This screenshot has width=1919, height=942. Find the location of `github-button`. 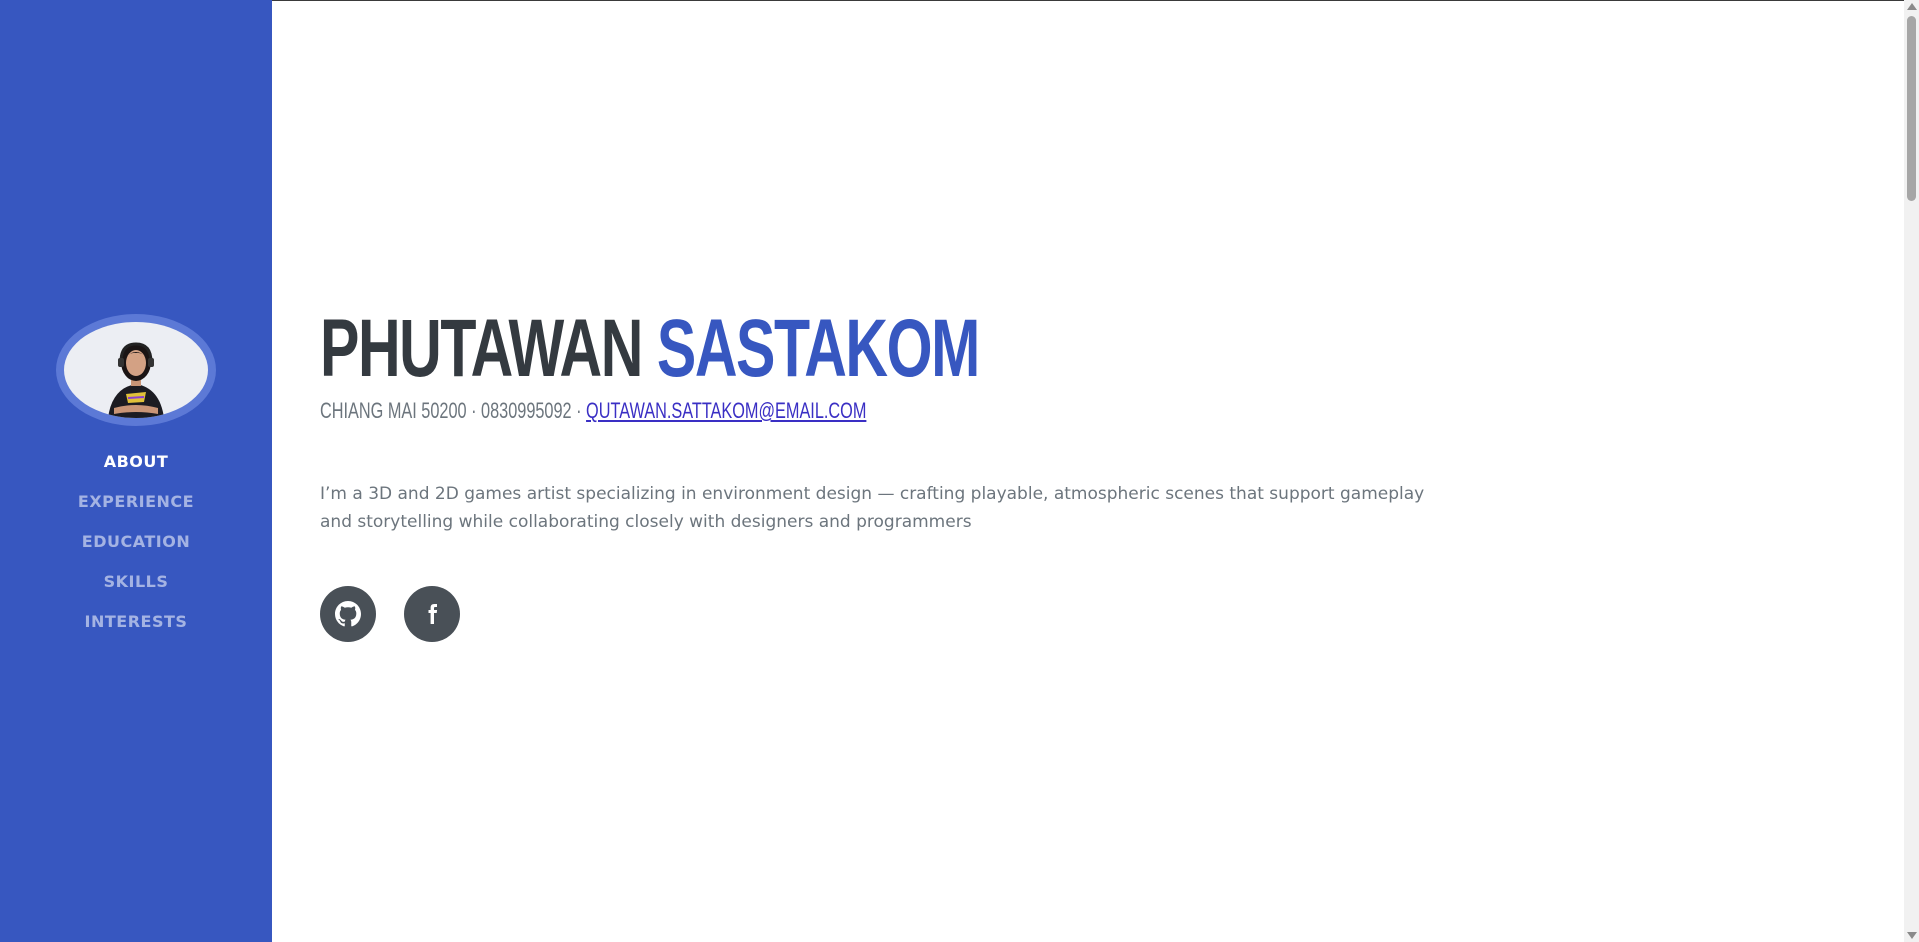

github-button is located at coordinates (348, 614).